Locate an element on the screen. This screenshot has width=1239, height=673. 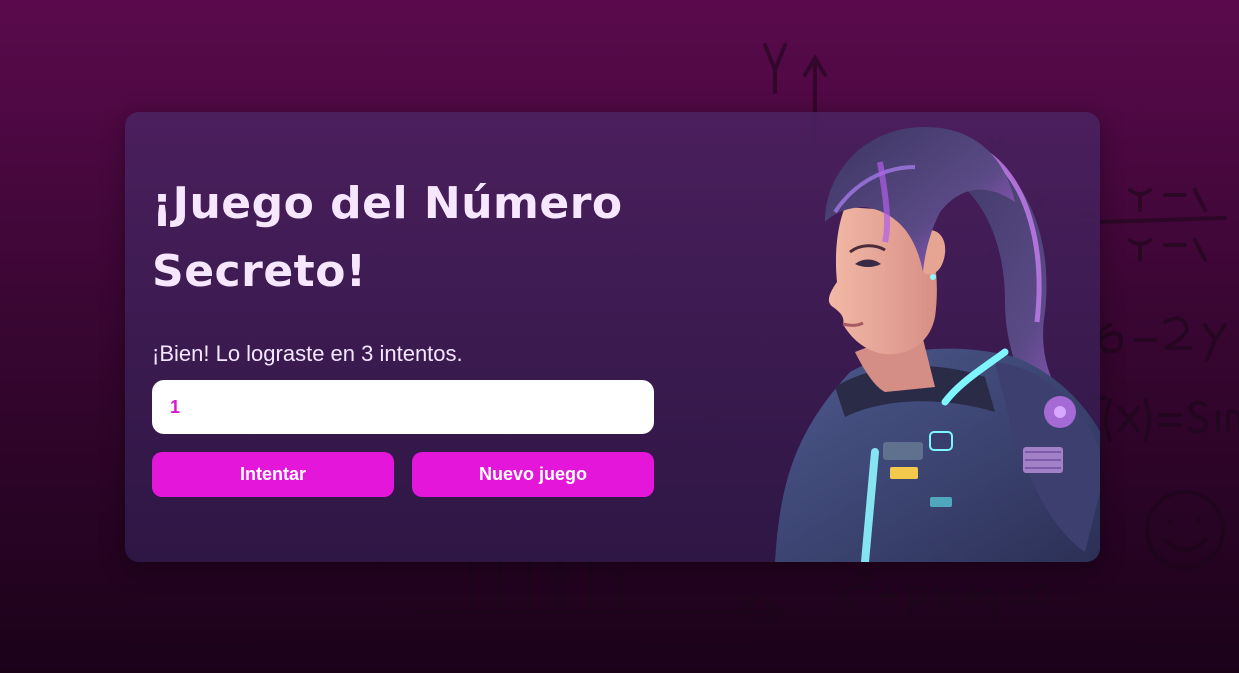
button-row: Intentar Nuevo juego is located at coordinates (403, 474).